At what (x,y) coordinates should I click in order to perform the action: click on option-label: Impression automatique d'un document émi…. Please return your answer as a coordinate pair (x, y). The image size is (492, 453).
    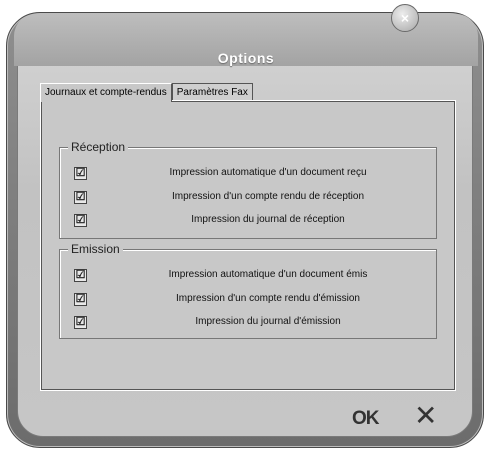
    Looking at the image, I should click on (268, 274).